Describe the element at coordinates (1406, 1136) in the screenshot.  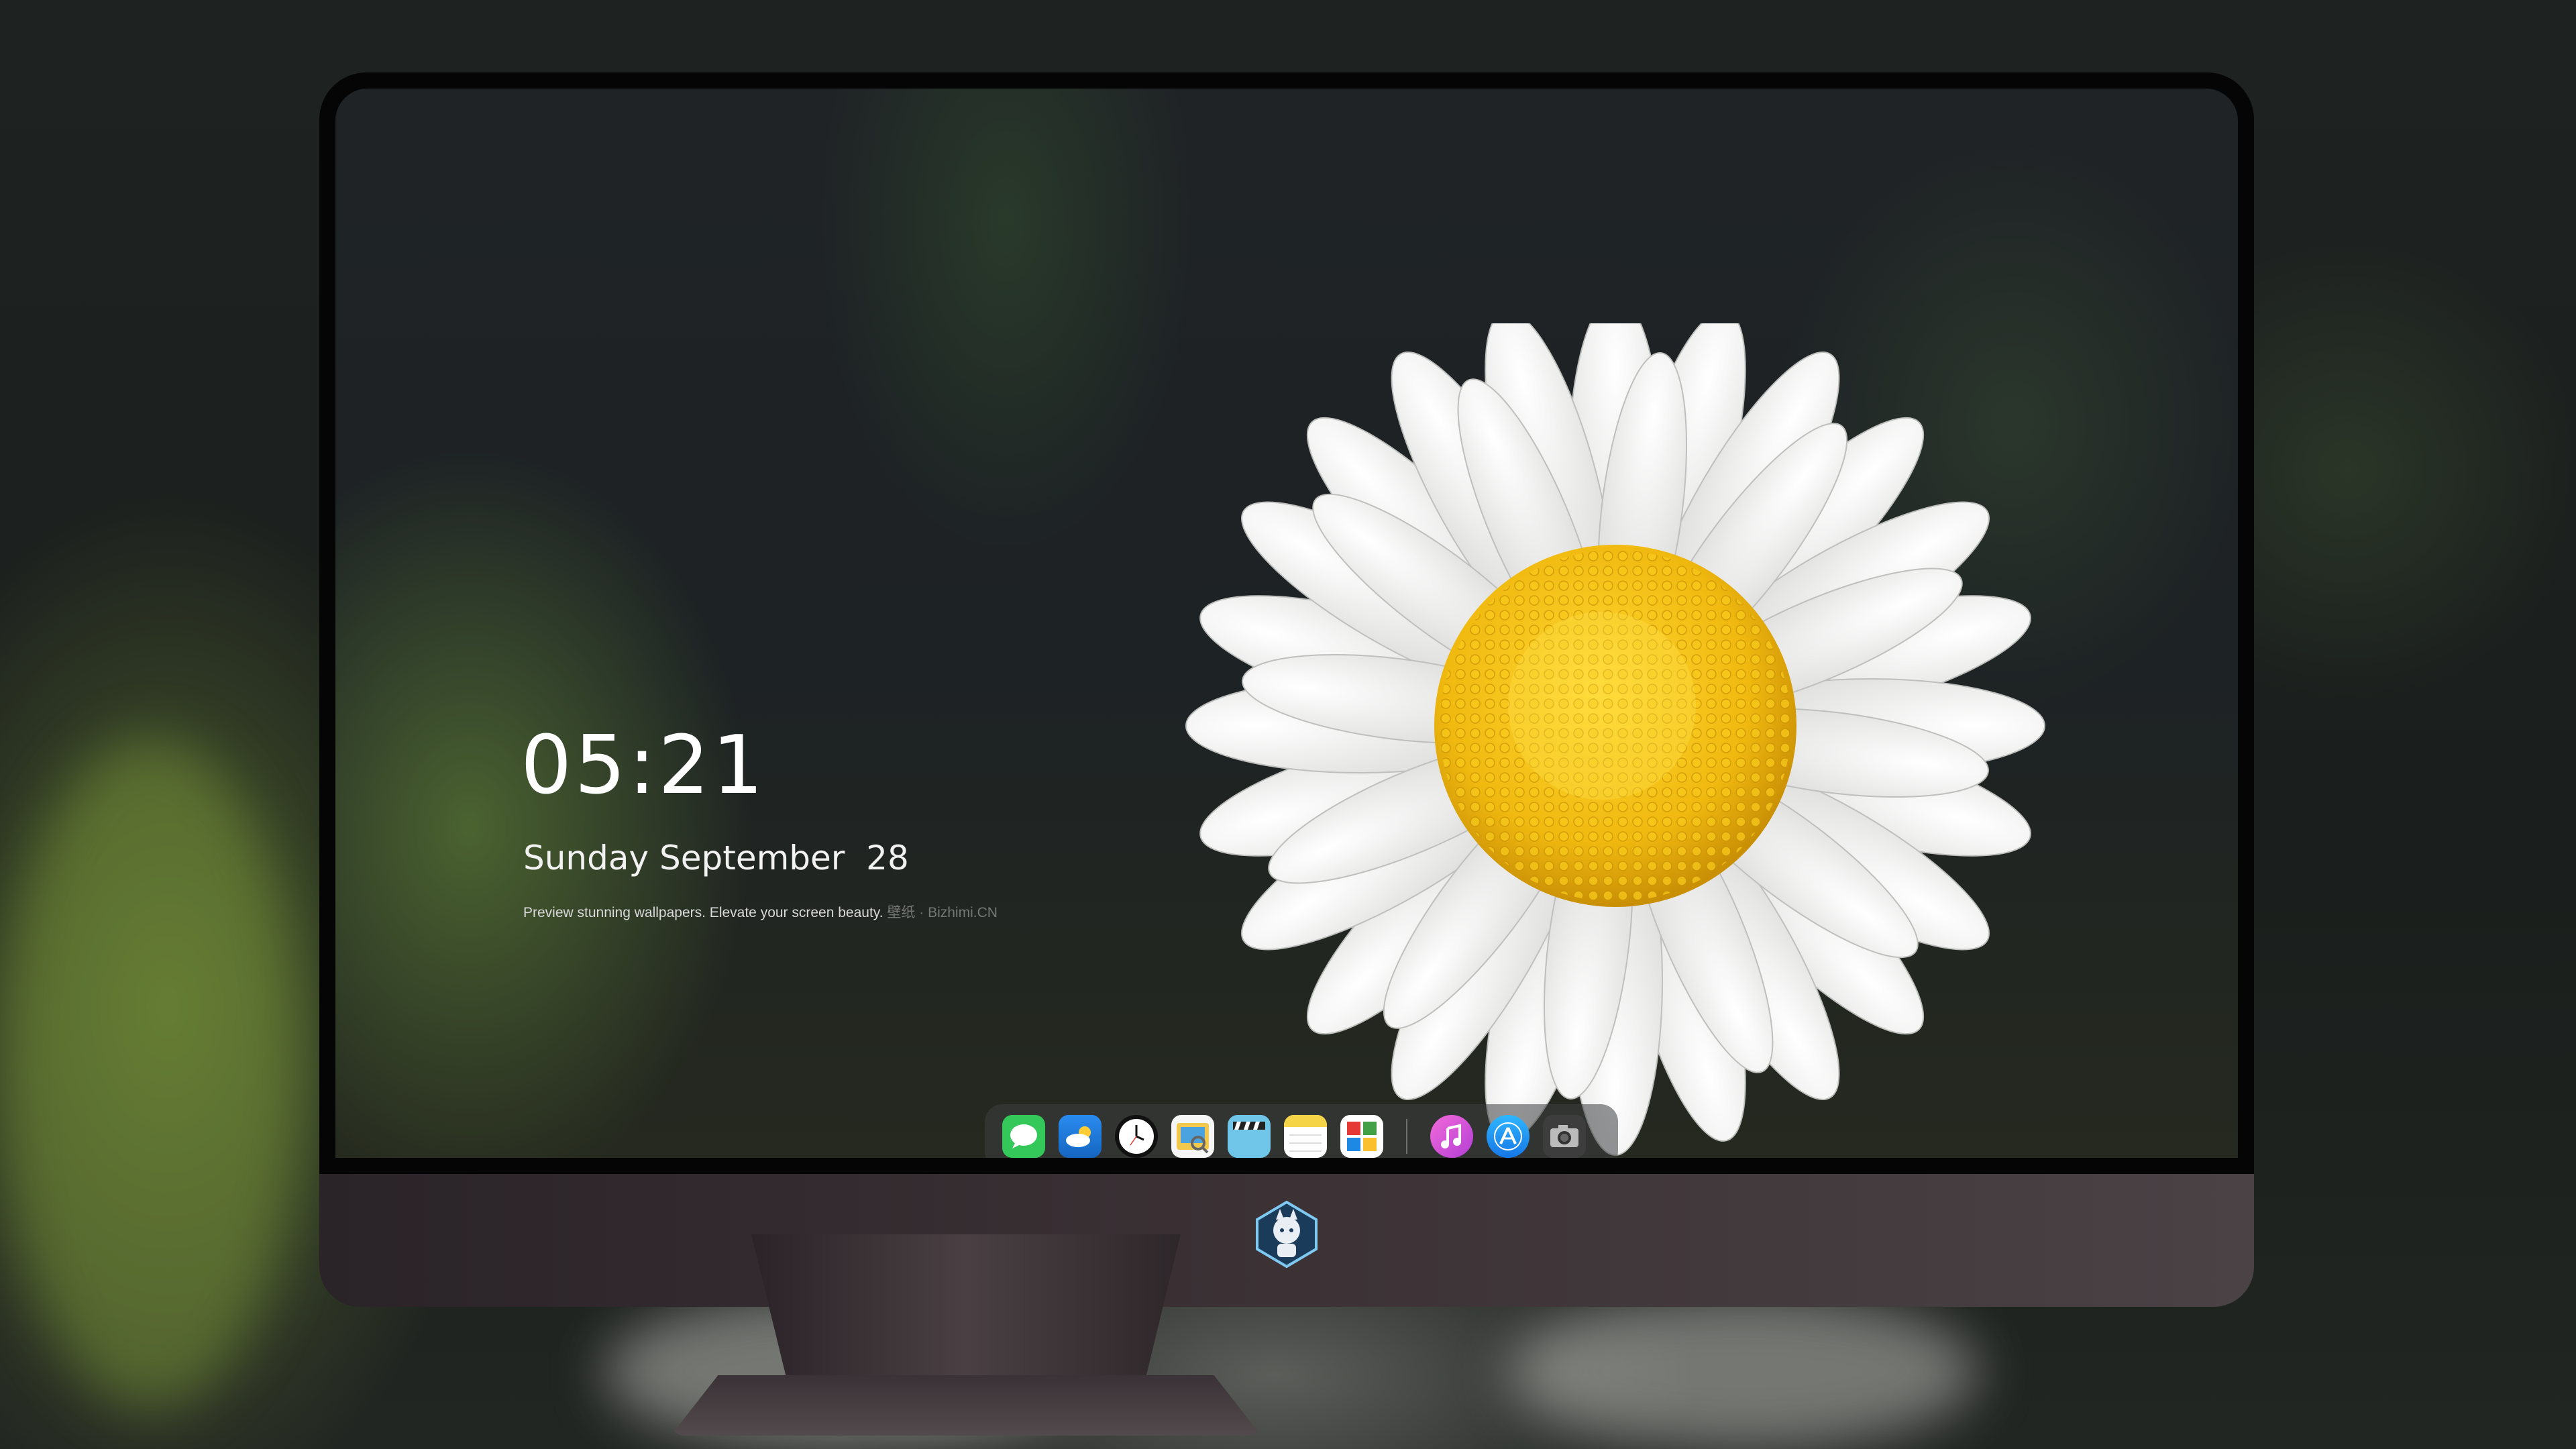
I see `dock-separator` at that location.